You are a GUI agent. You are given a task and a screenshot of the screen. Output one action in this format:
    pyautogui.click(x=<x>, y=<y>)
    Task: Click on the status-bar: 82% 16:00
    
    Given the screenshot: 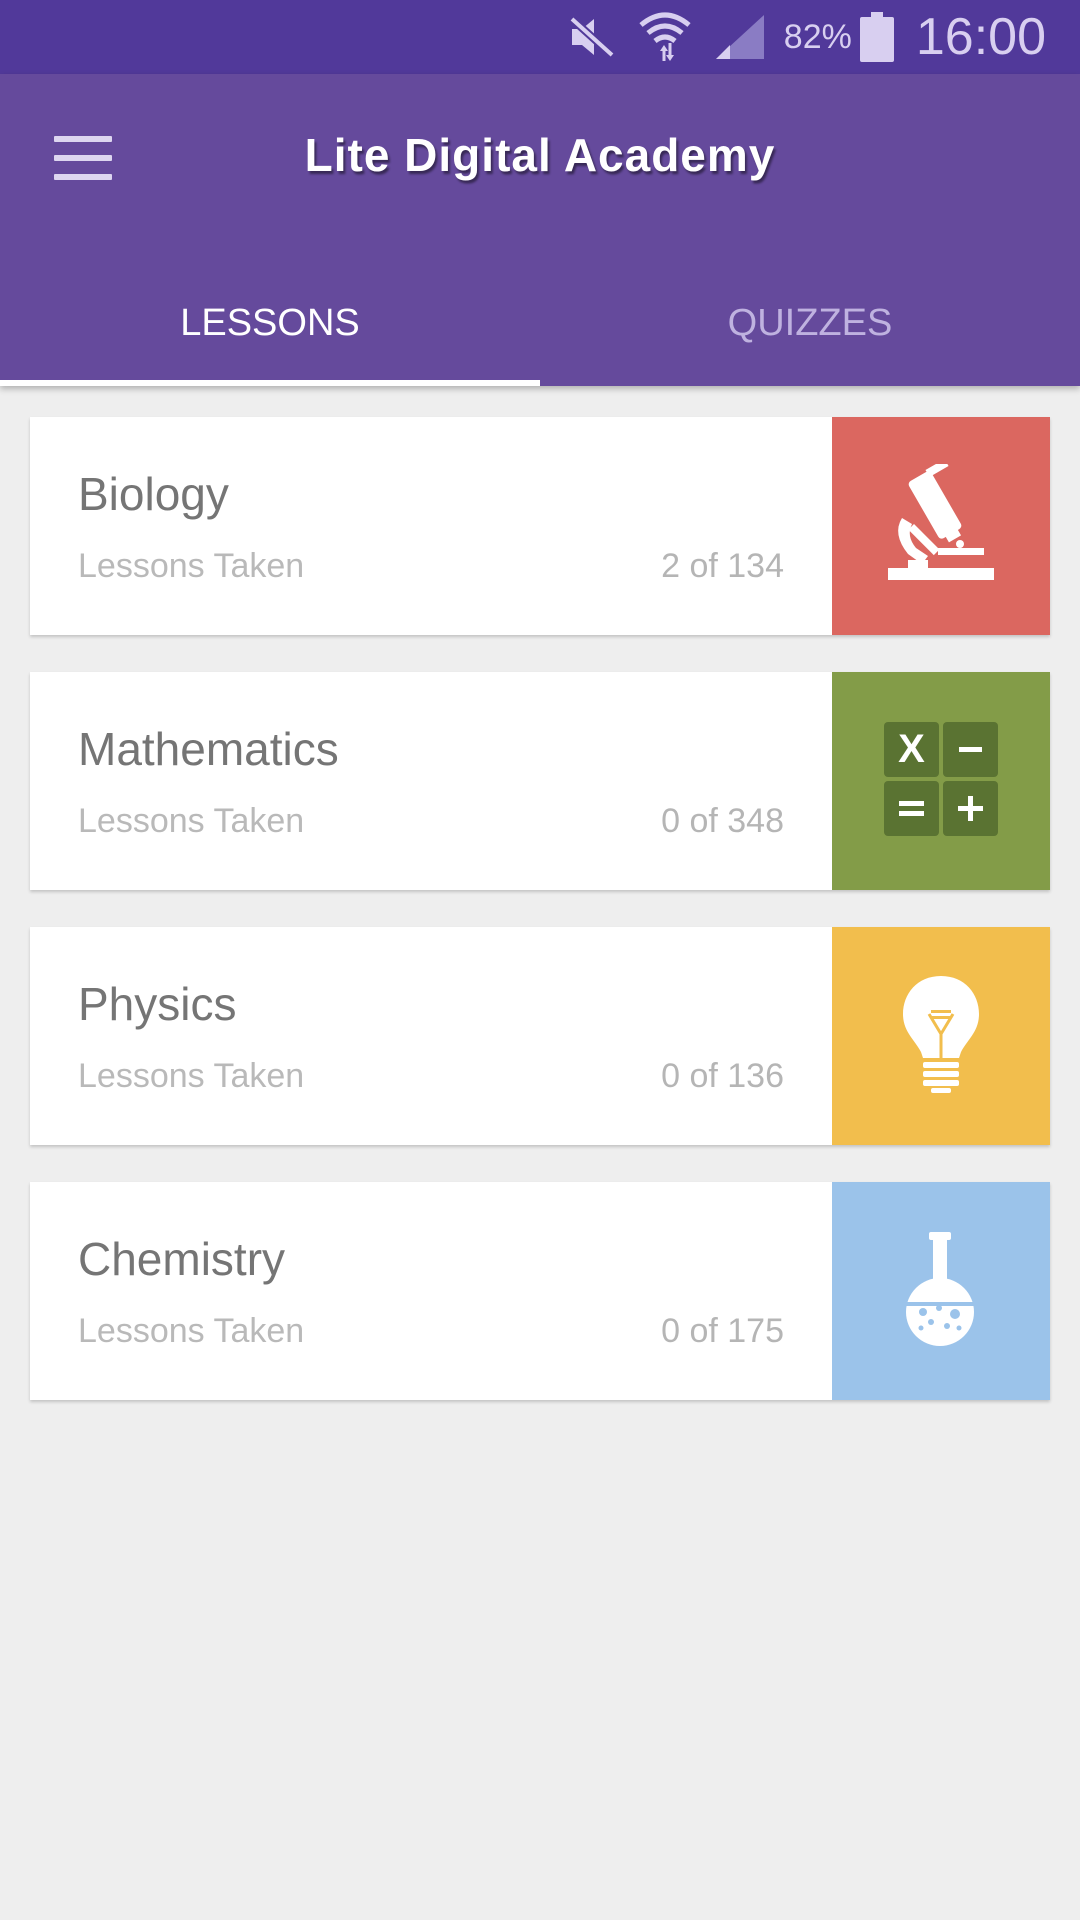 What is the action you would take?
    pyautogui.click(x=540, y=37)
    